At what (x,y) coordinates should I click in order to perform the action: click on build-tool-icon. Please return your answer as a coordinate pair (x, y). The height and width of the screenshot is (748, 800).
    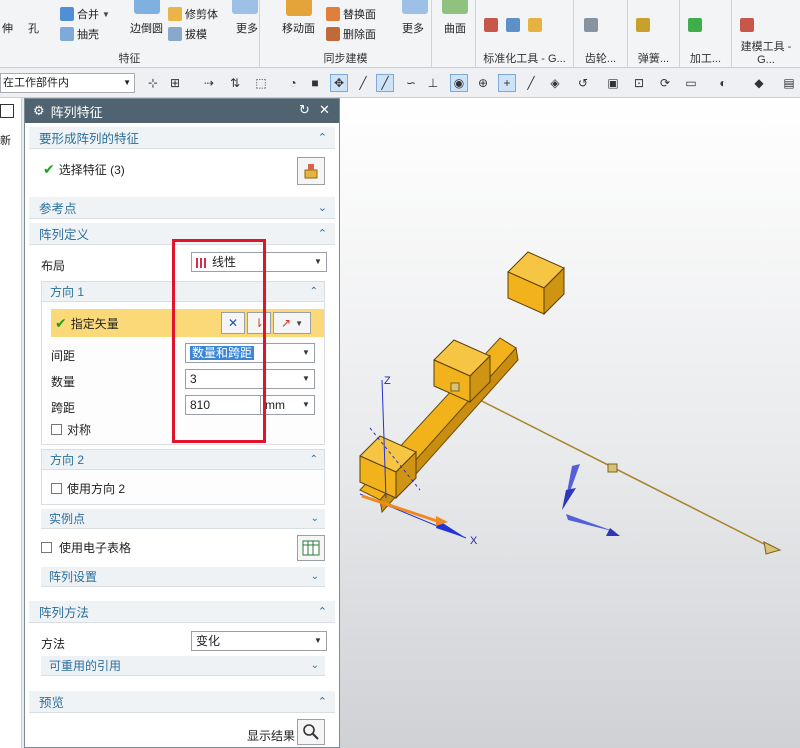
    Looking at the image, I should click on (747, 25).